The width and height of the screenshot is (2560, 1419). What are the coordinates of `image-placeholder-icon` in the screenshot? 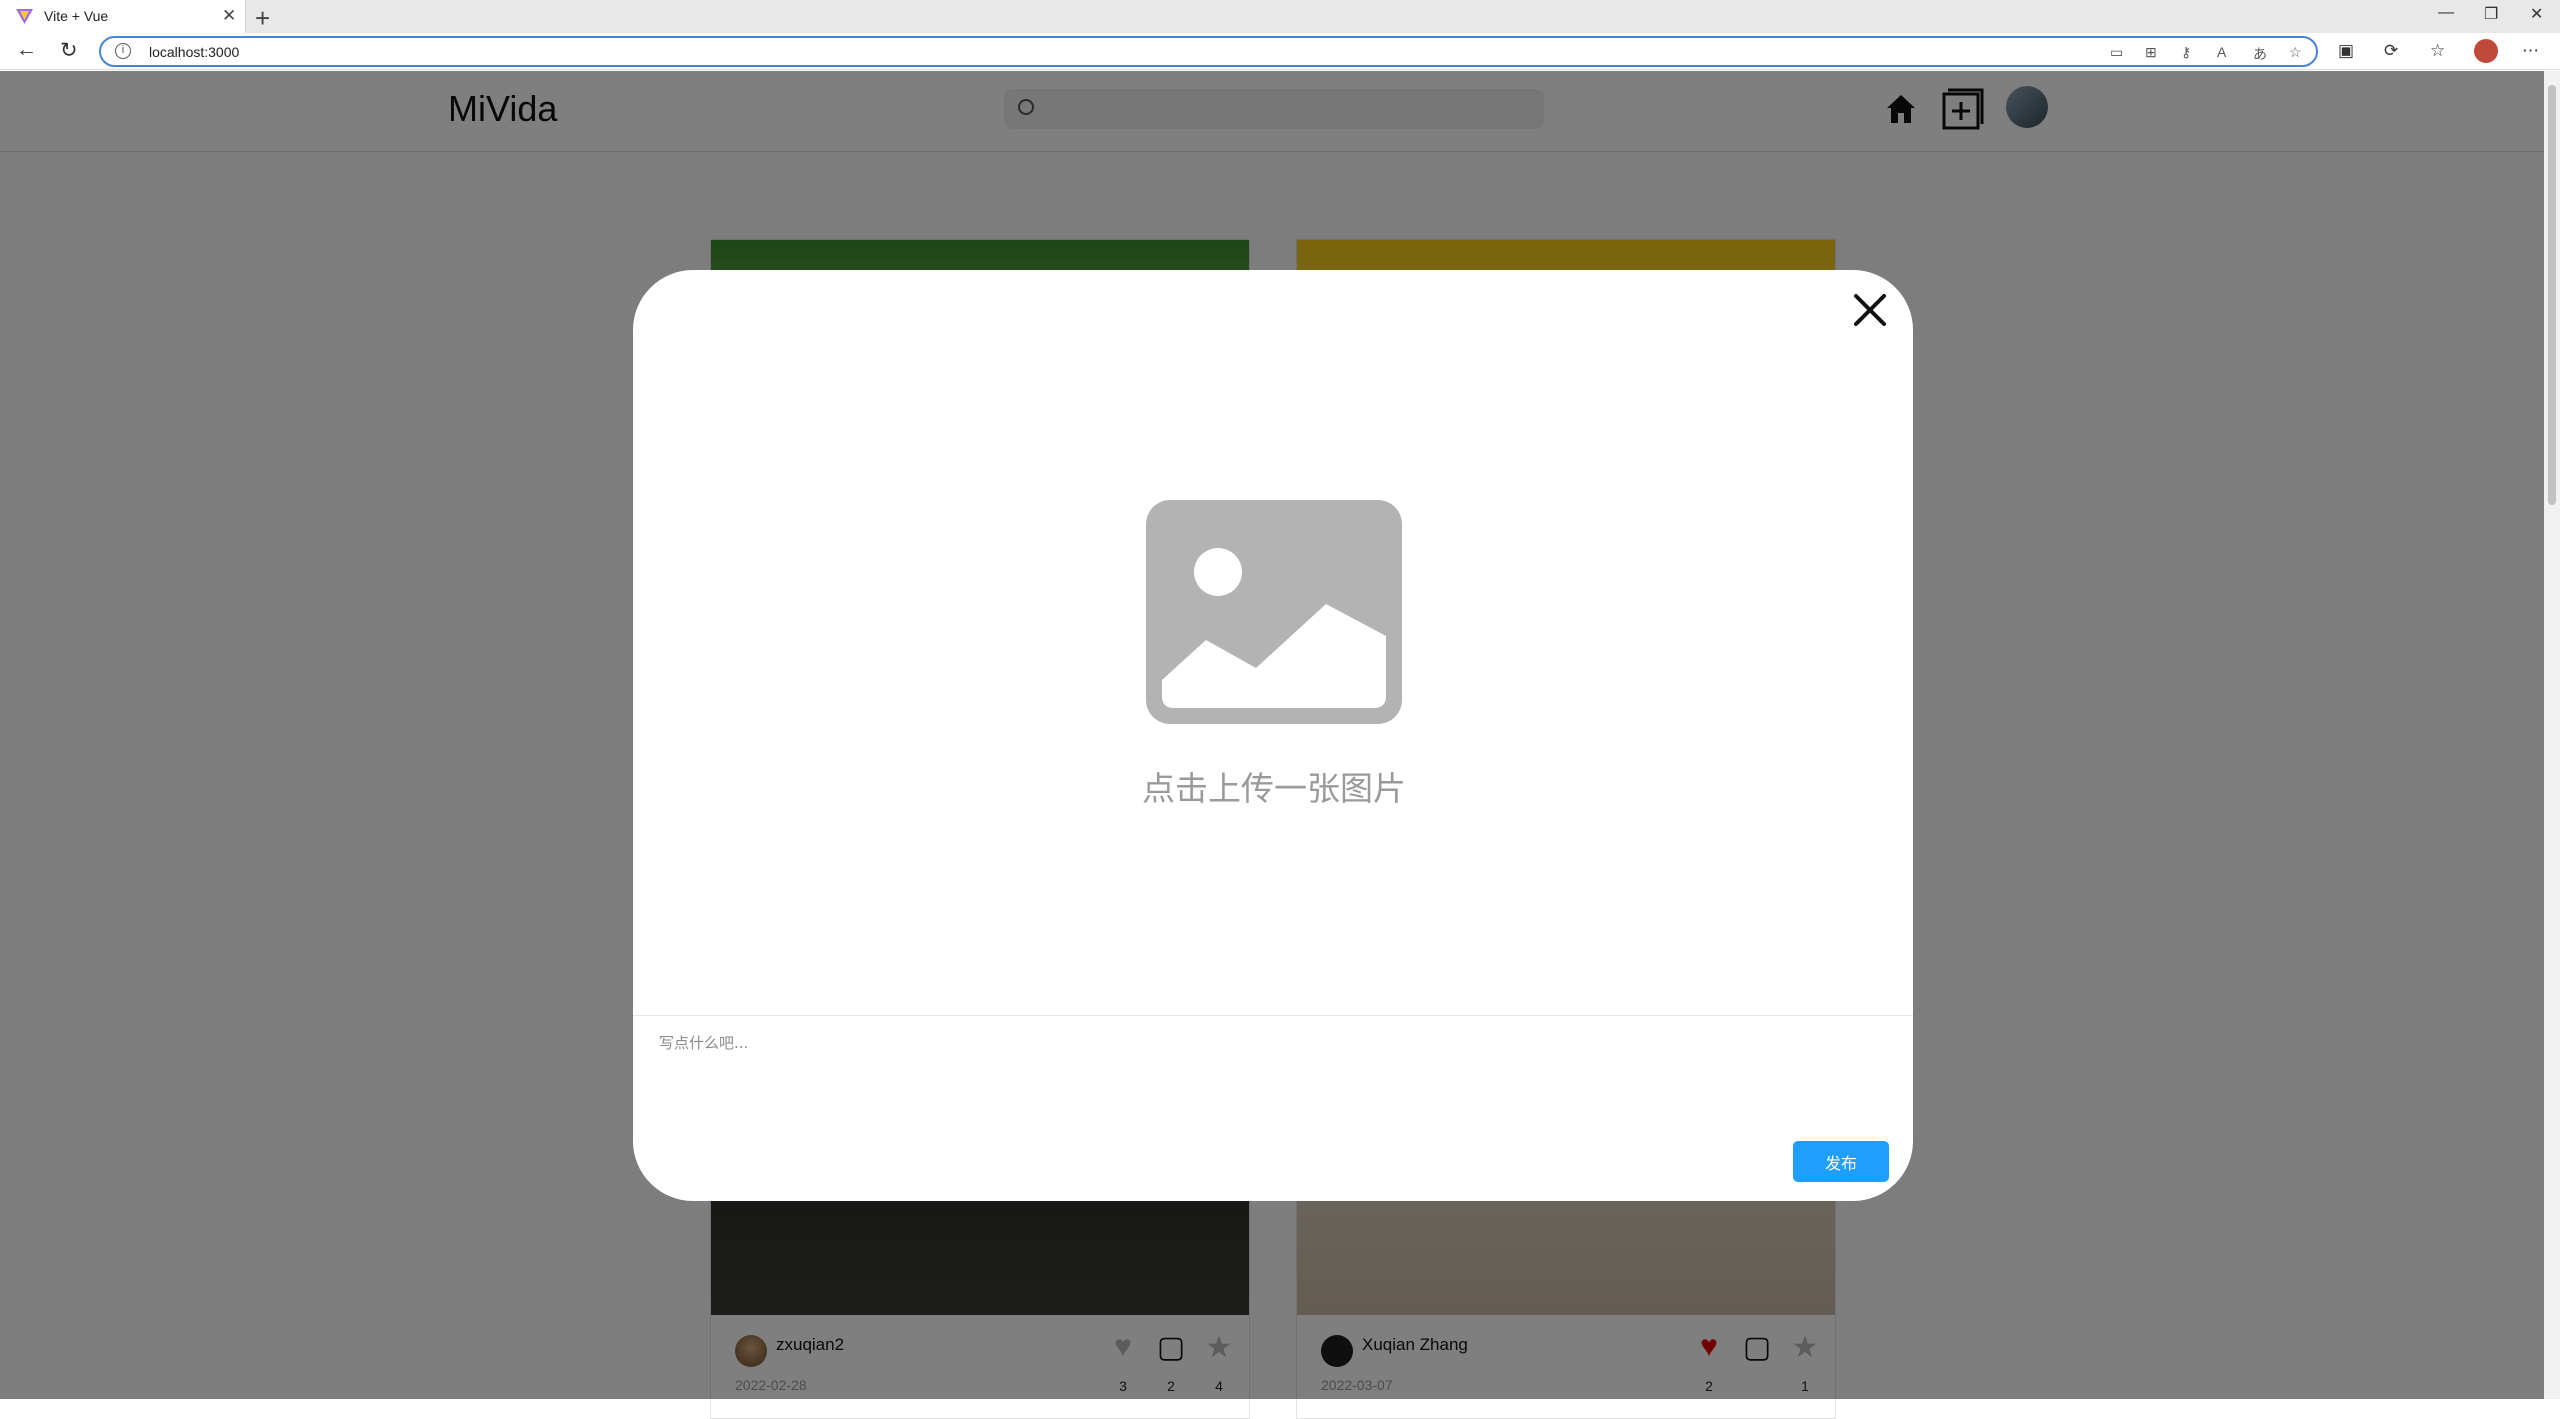 It's located at (1274, 612).